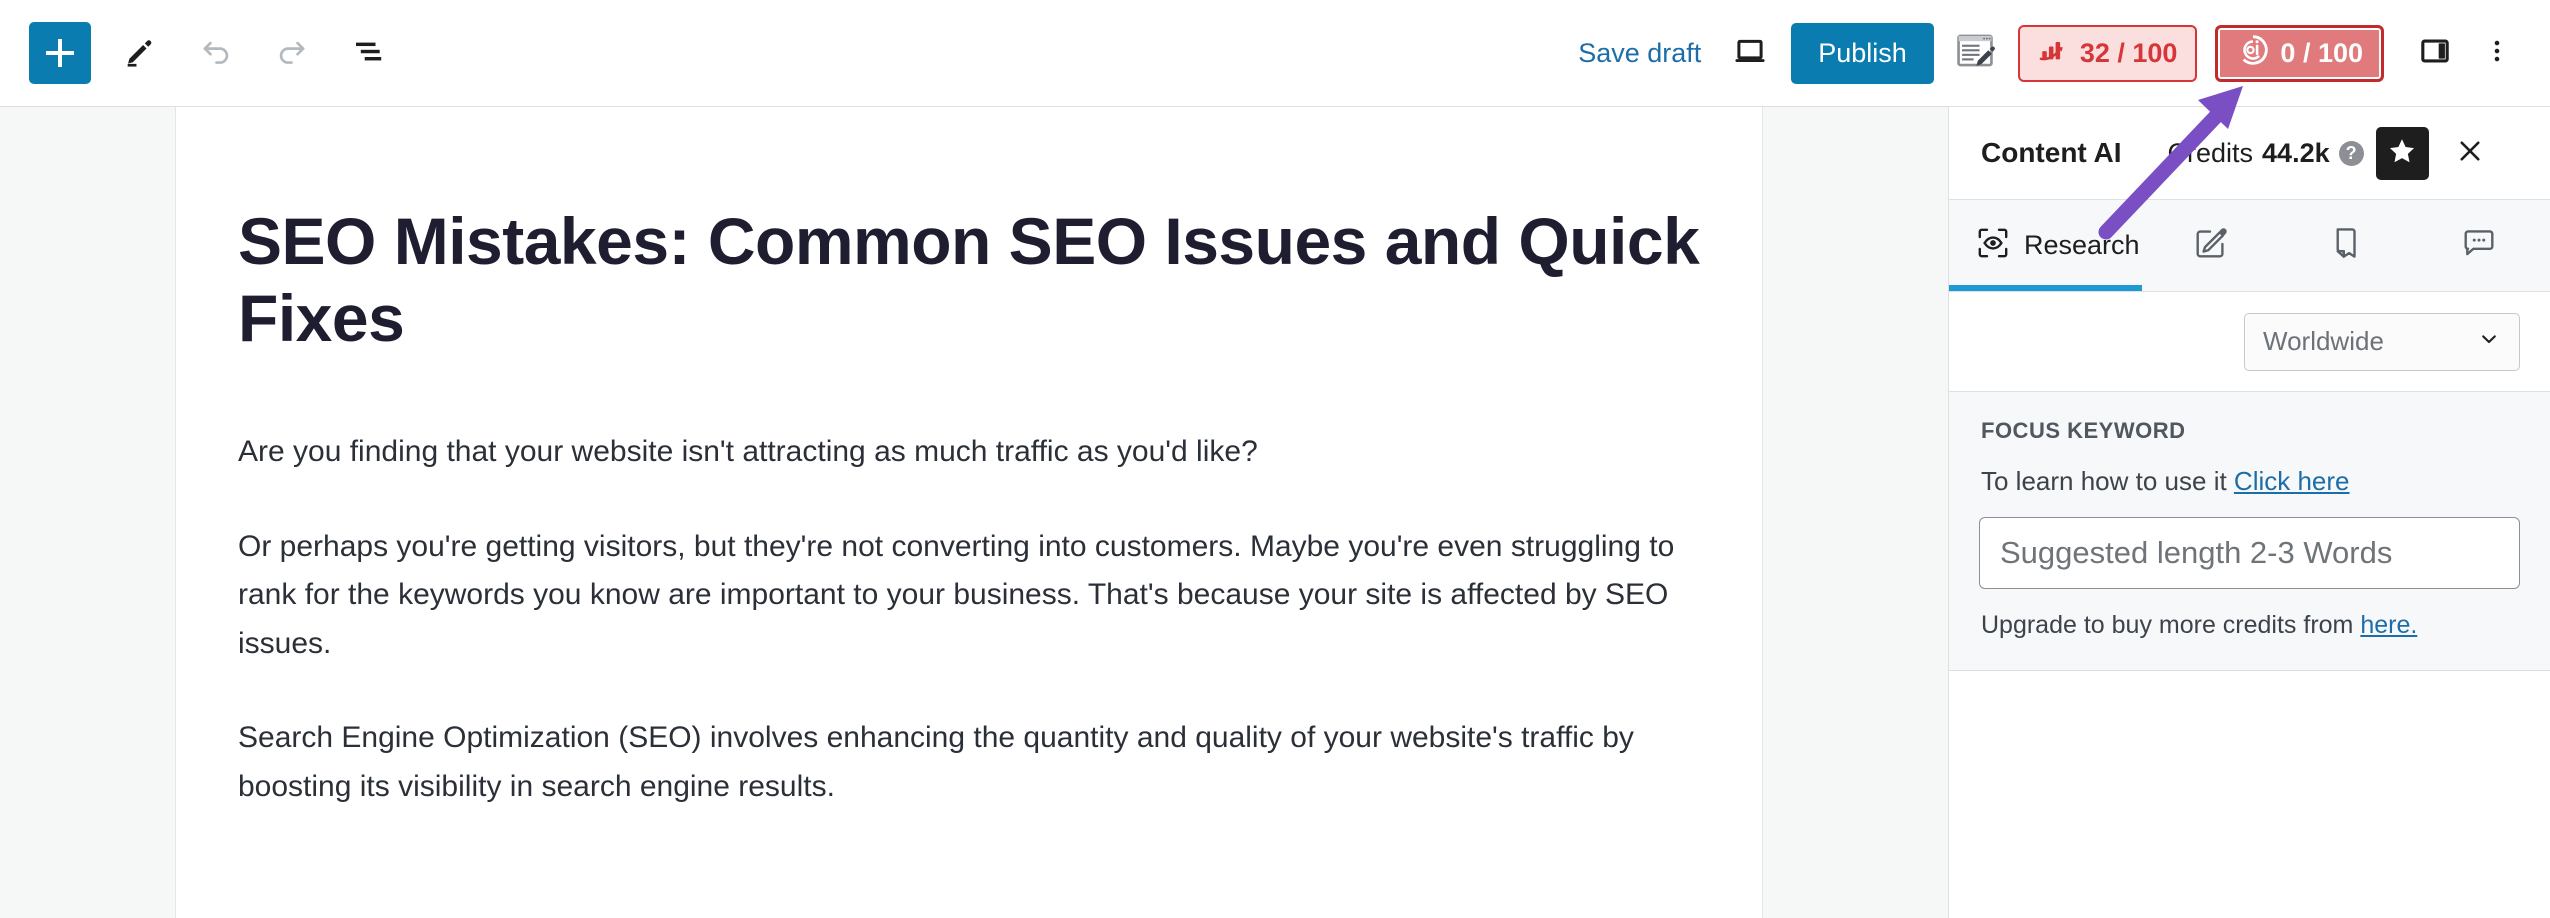 Image resolution: width=2550 pixels, height=918 pixels. I want to click on canvas-right-gutter, so click(1855, 512).